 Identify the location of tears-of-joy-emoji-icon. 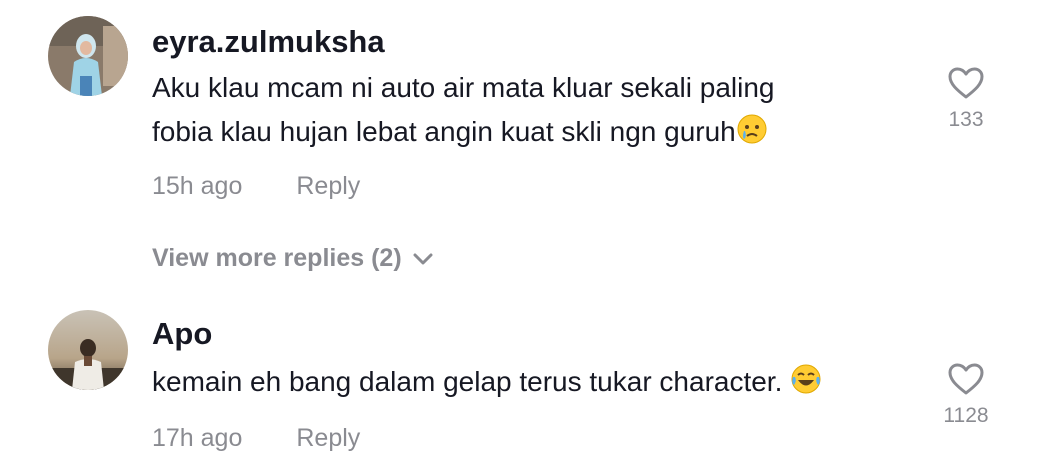
(806, 385).